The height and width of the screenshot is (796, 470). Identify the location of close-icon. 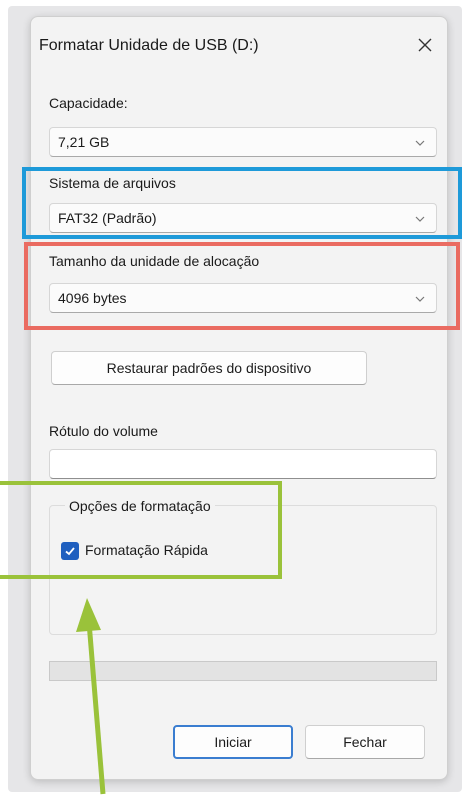
(425, 45).